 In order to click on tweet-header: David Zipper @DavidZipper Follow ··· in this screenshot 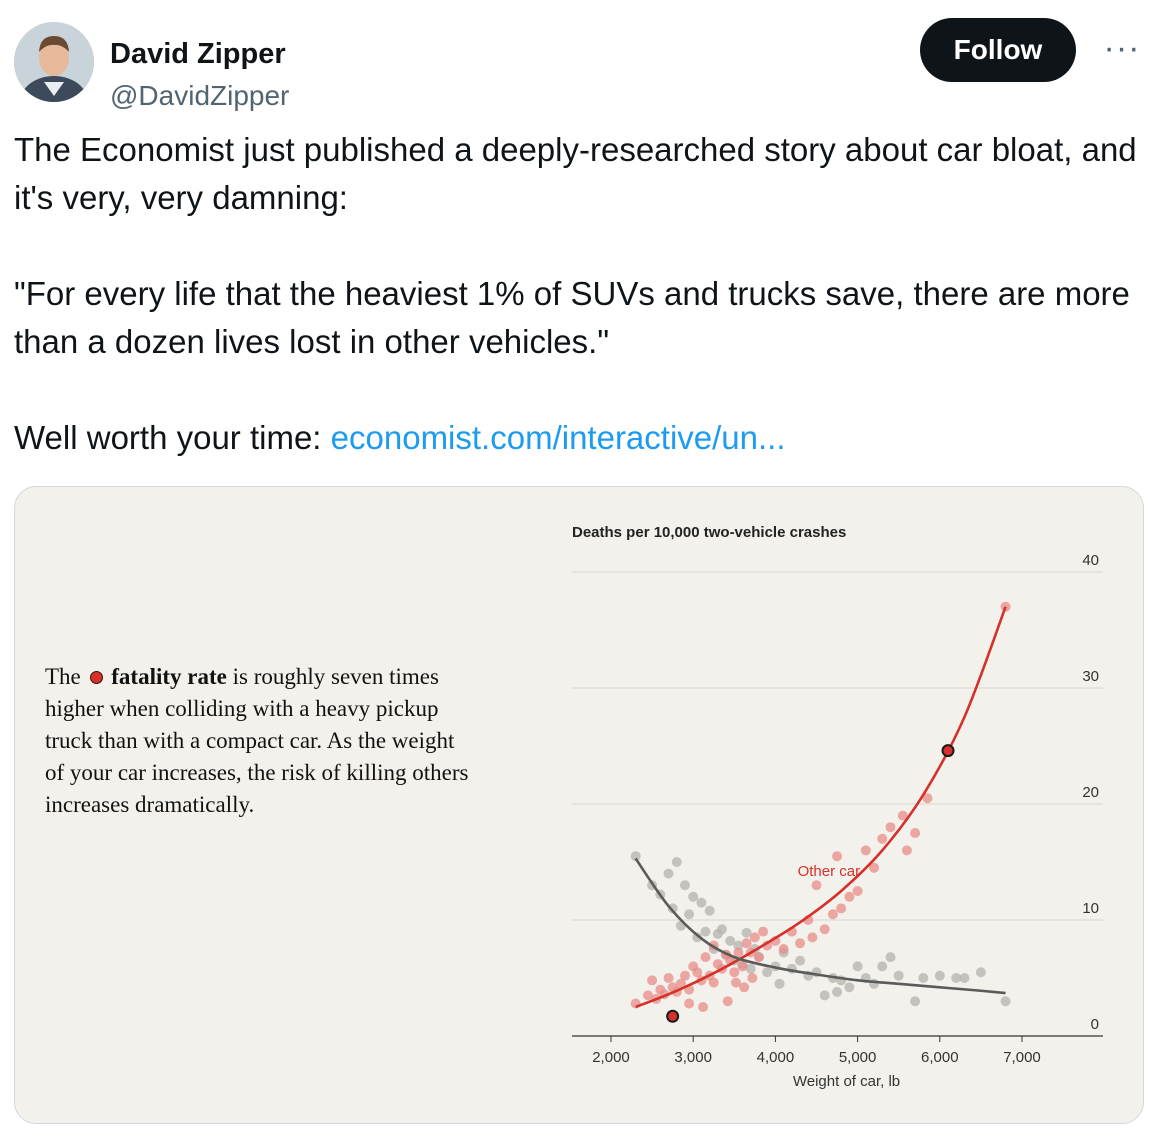, I will do `click(578, 64)`.